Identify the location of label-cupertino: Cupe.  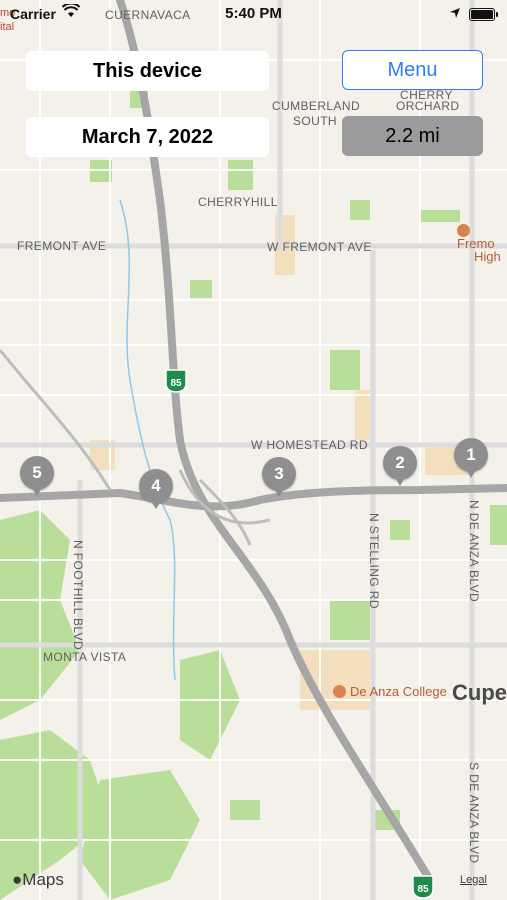
(479, 692).